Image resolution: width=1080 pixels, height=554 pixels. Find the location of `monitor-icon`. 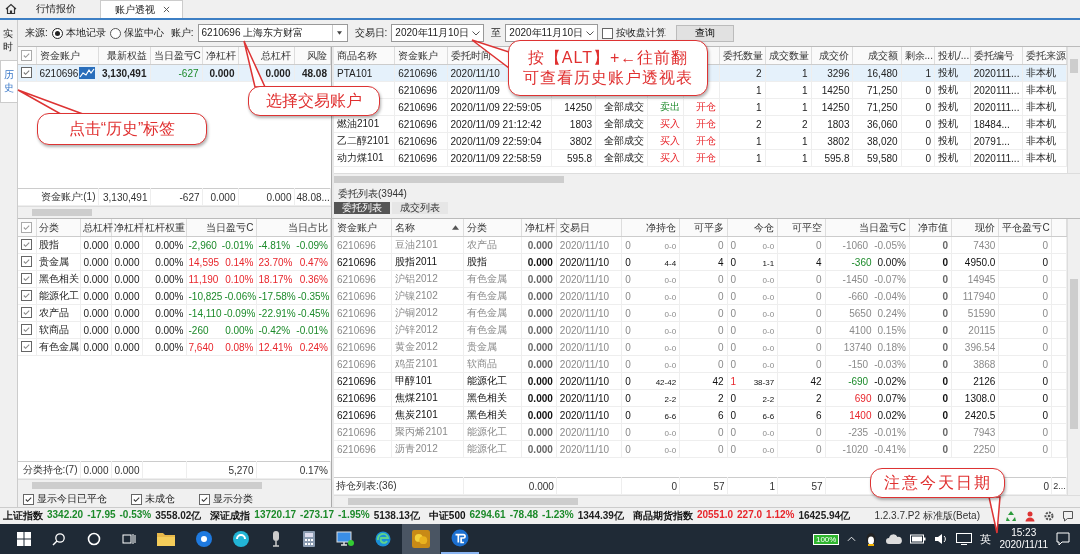

monitor-icon is located at coordinates (964, 539).